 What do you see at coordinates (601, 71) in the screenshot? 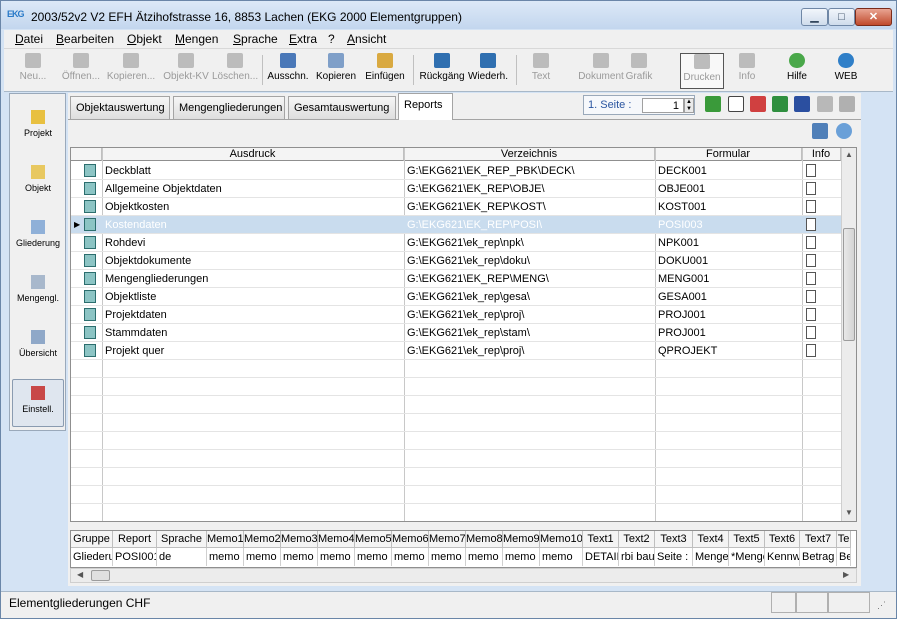
I see `document-button: Dokument` at bounding box center [601, 71].